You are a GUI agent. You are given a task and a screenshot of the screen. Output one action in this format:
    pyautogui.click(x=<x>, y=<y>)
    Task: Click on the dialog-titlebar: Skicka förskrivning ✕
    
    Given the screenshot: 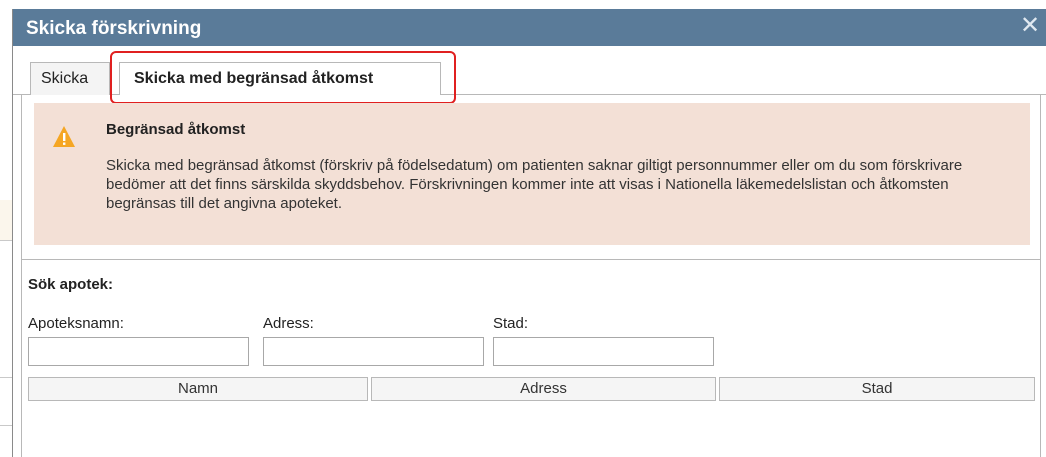 What is the action you would take?
    pyautogui.click(x=529, y=27)
    